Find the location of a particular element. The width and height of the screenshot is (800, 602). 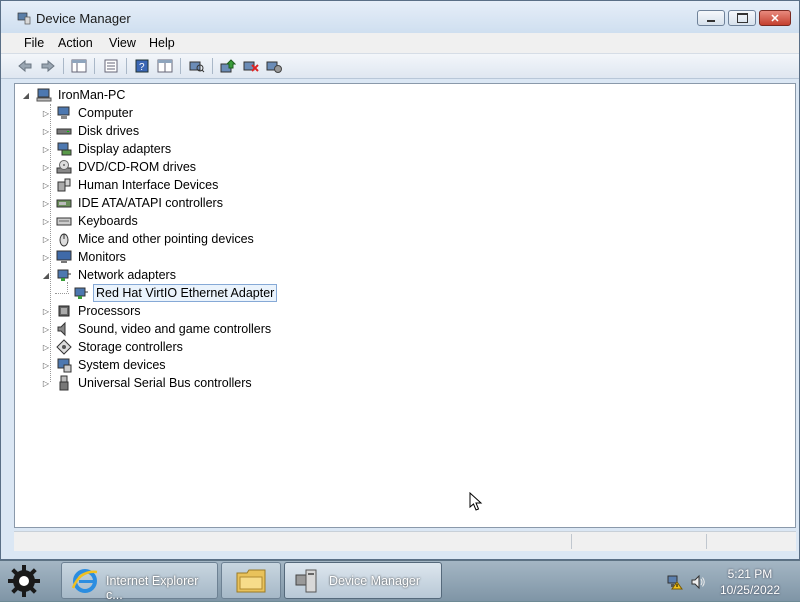

tree-device-item: Red Hat VirtIO Ethernet Adapter is located at coordinates (166, 293).